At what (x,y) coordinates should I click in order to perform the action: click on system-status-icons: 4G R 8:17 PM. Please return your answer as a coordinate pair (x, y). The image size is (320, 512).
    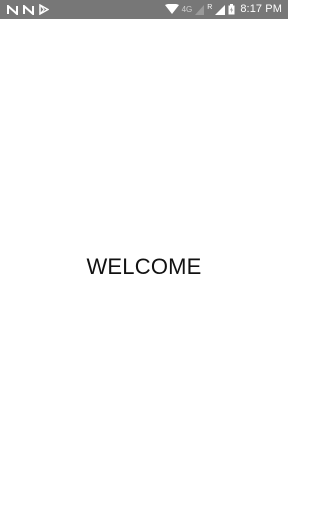
    Looking at the image, I should click on (223, 9).